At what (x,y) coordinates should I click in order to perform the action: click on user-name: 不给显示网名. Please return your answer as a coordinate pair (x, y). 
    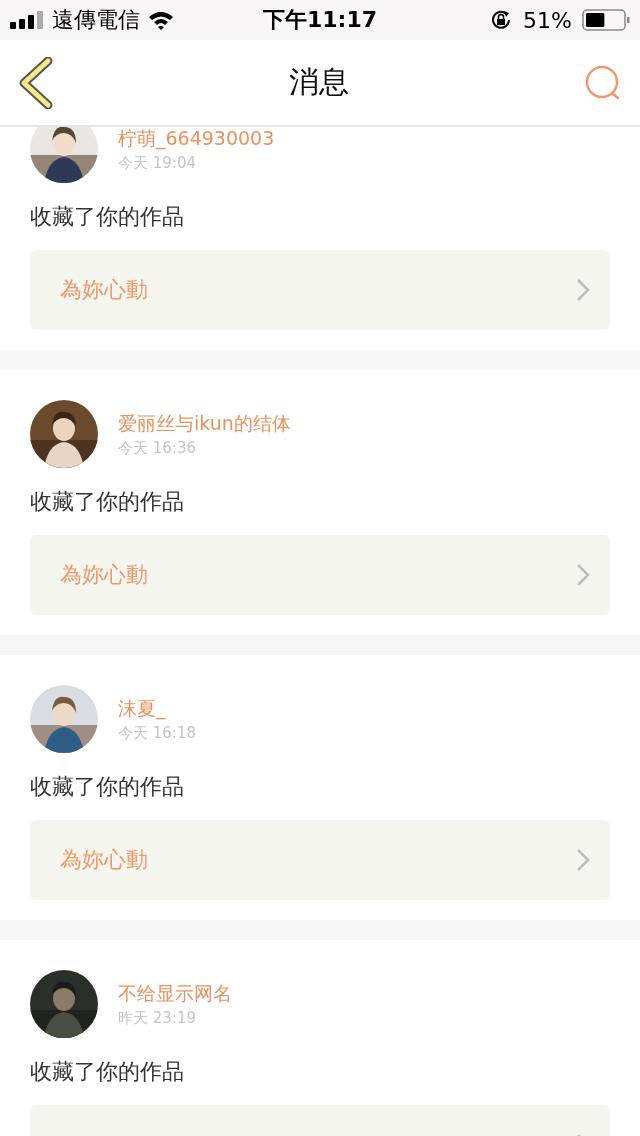
    Looking at the image, I should click on (175, 993).